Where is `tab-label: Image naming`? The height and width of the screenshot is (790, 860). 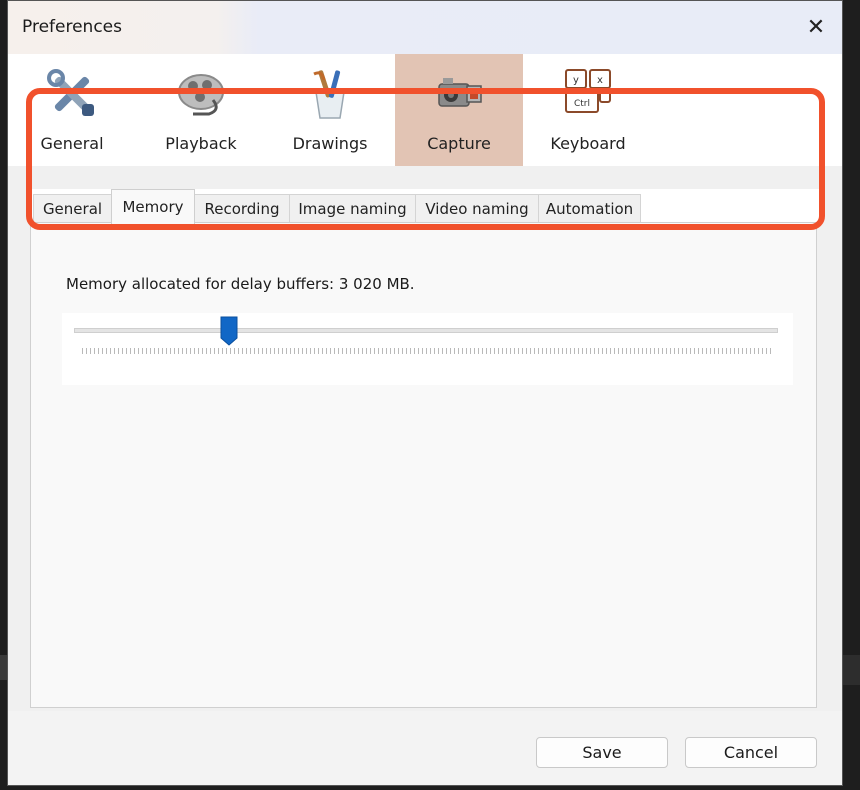
tab-label: Image naming is located at coordinates (352, 209).